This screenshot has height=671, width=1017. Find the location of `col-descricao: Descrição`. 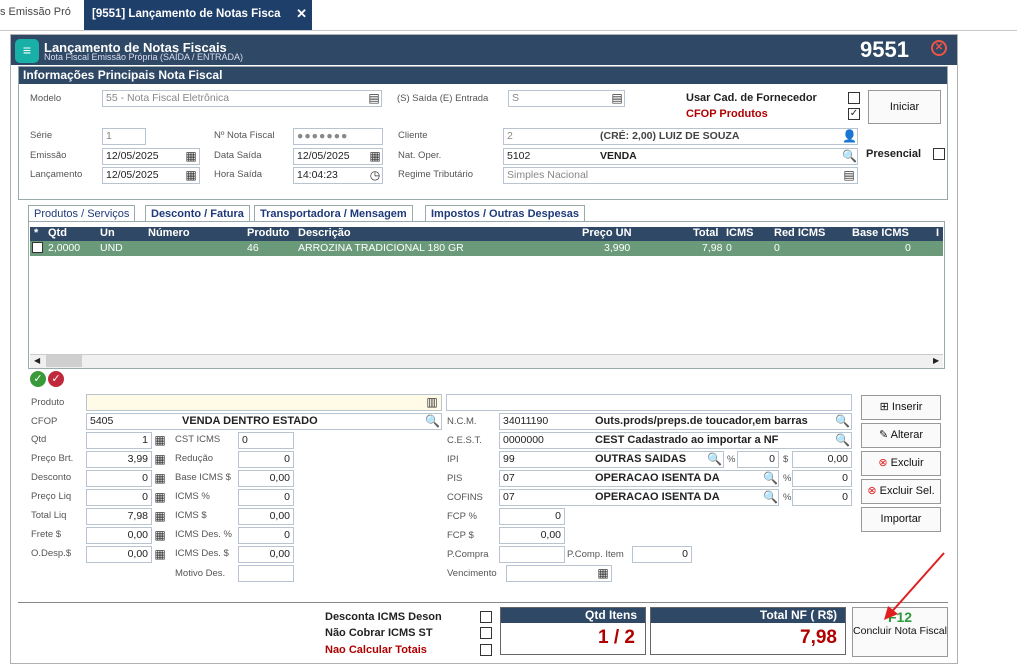

col-descricao: Descrição is located at coordinates (324, 233).